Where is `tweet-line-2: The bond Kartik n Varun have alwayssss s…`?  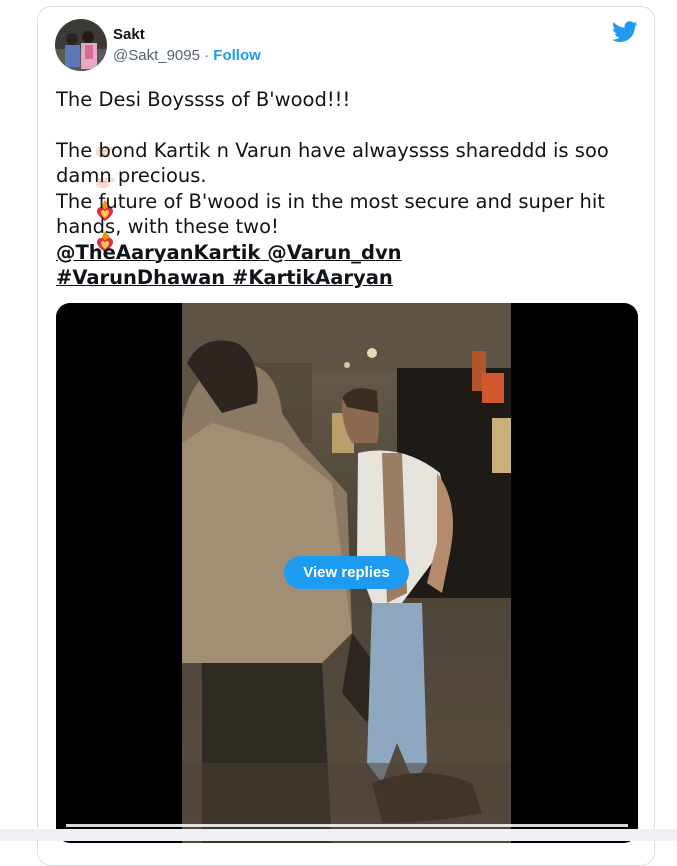
tweet-line-2: The bond Kartik n Varun have alwayssss s… is located at coordinates (336, 163).